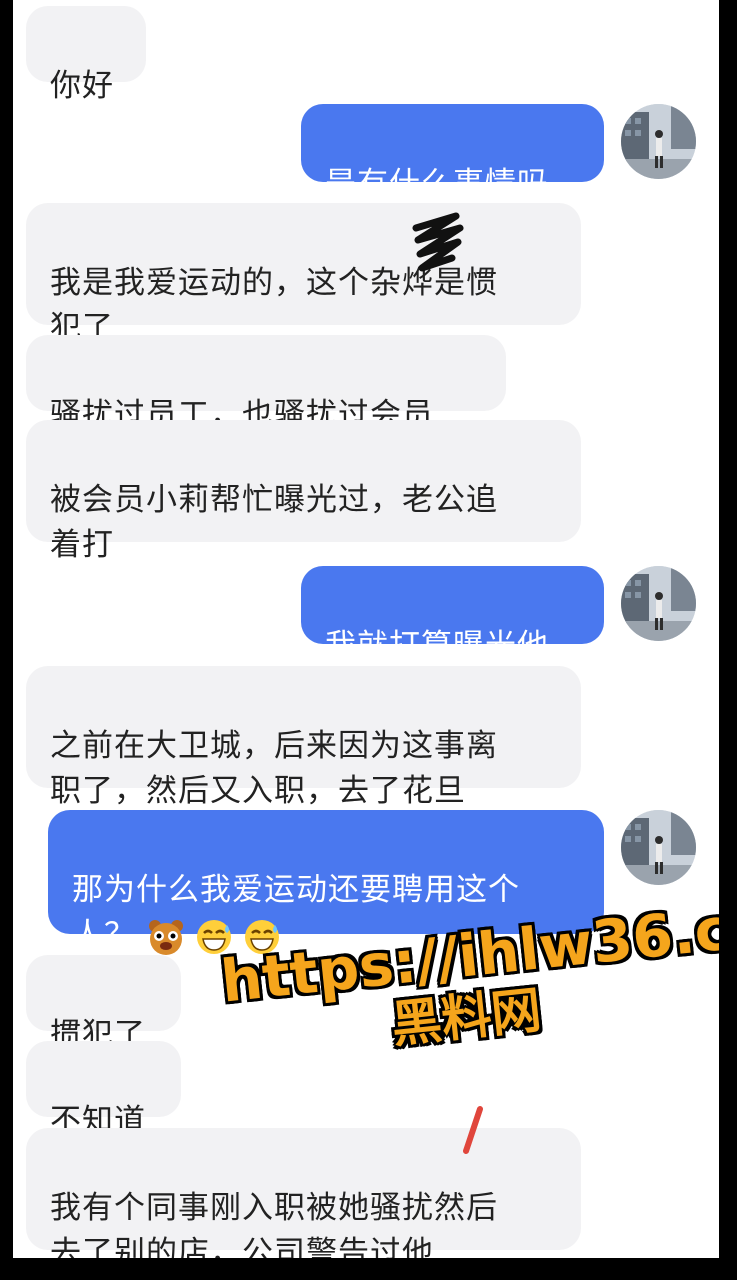  I want to click on message-bubble: 我就打算曝光他, so click(452, 615).